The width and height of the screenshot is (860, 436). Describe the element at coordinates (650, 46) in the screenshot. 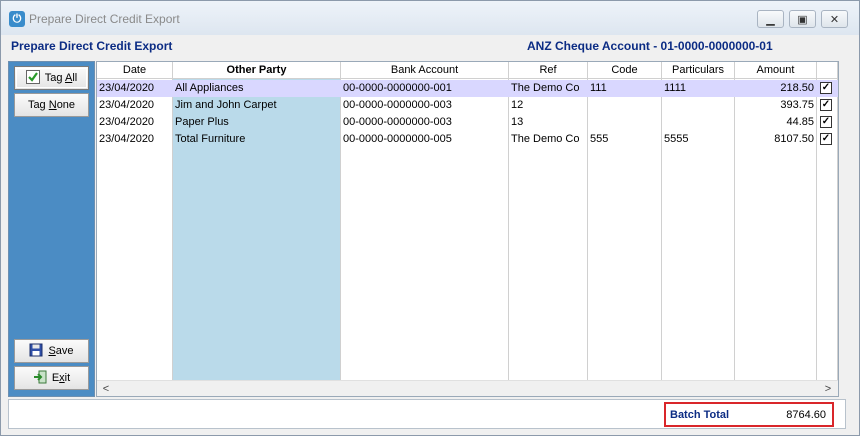

I see `account-label: ANZ Cheque Account - 01-0000-0000000-01` at that location.